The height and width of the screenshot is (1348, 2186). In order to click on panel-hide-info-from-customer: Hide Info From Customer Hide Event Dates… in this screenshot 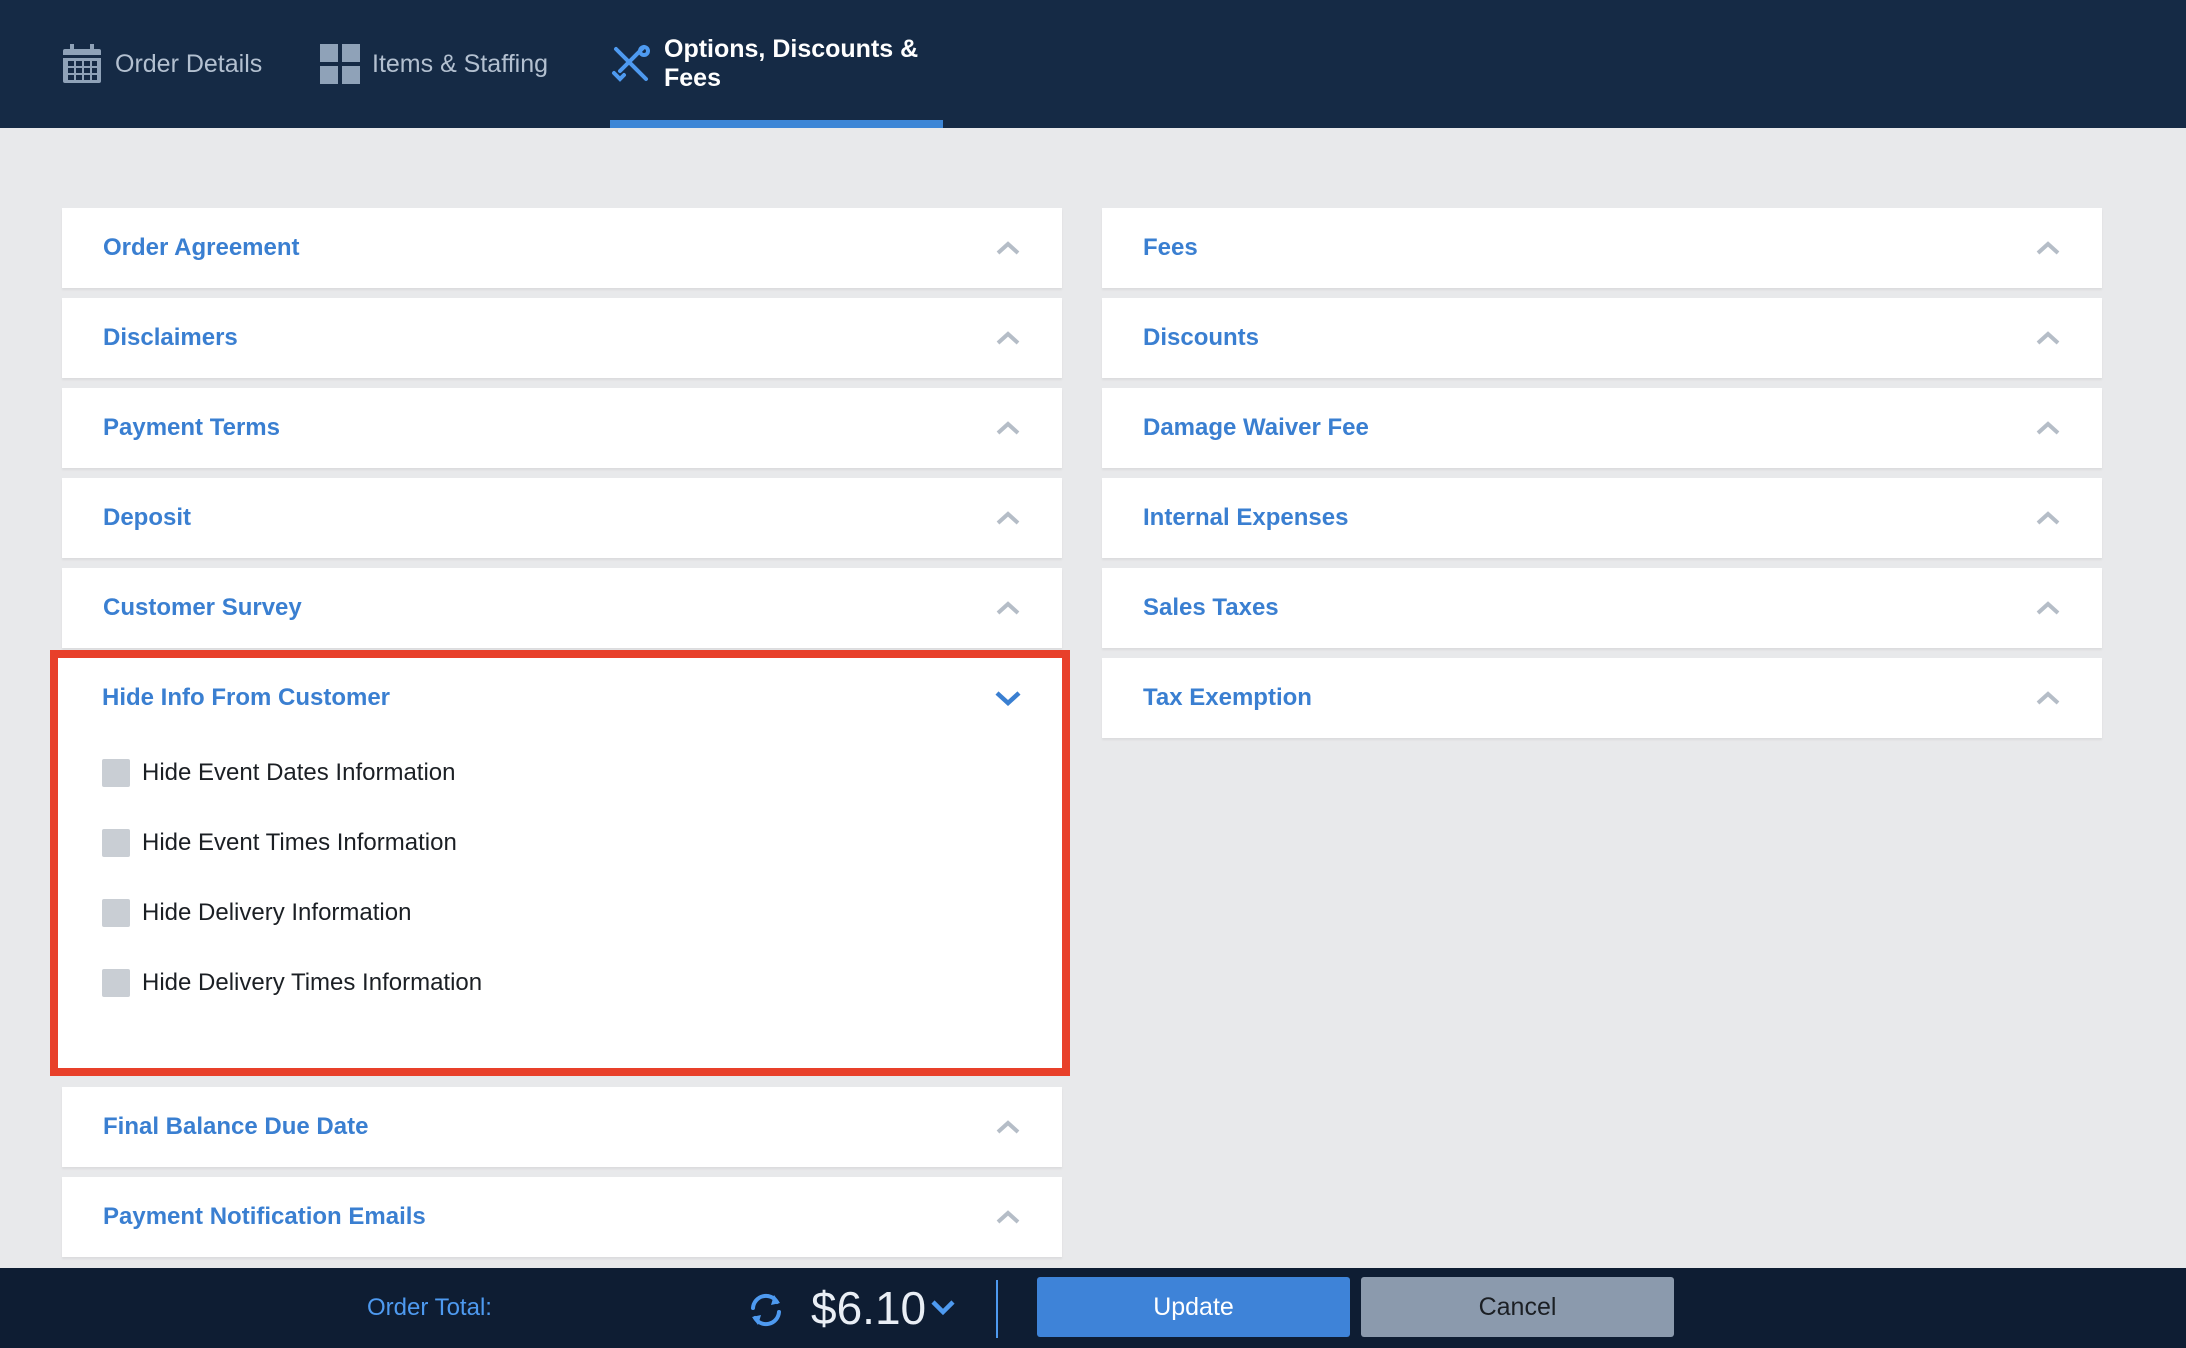, I will do `click(560, 863)`.